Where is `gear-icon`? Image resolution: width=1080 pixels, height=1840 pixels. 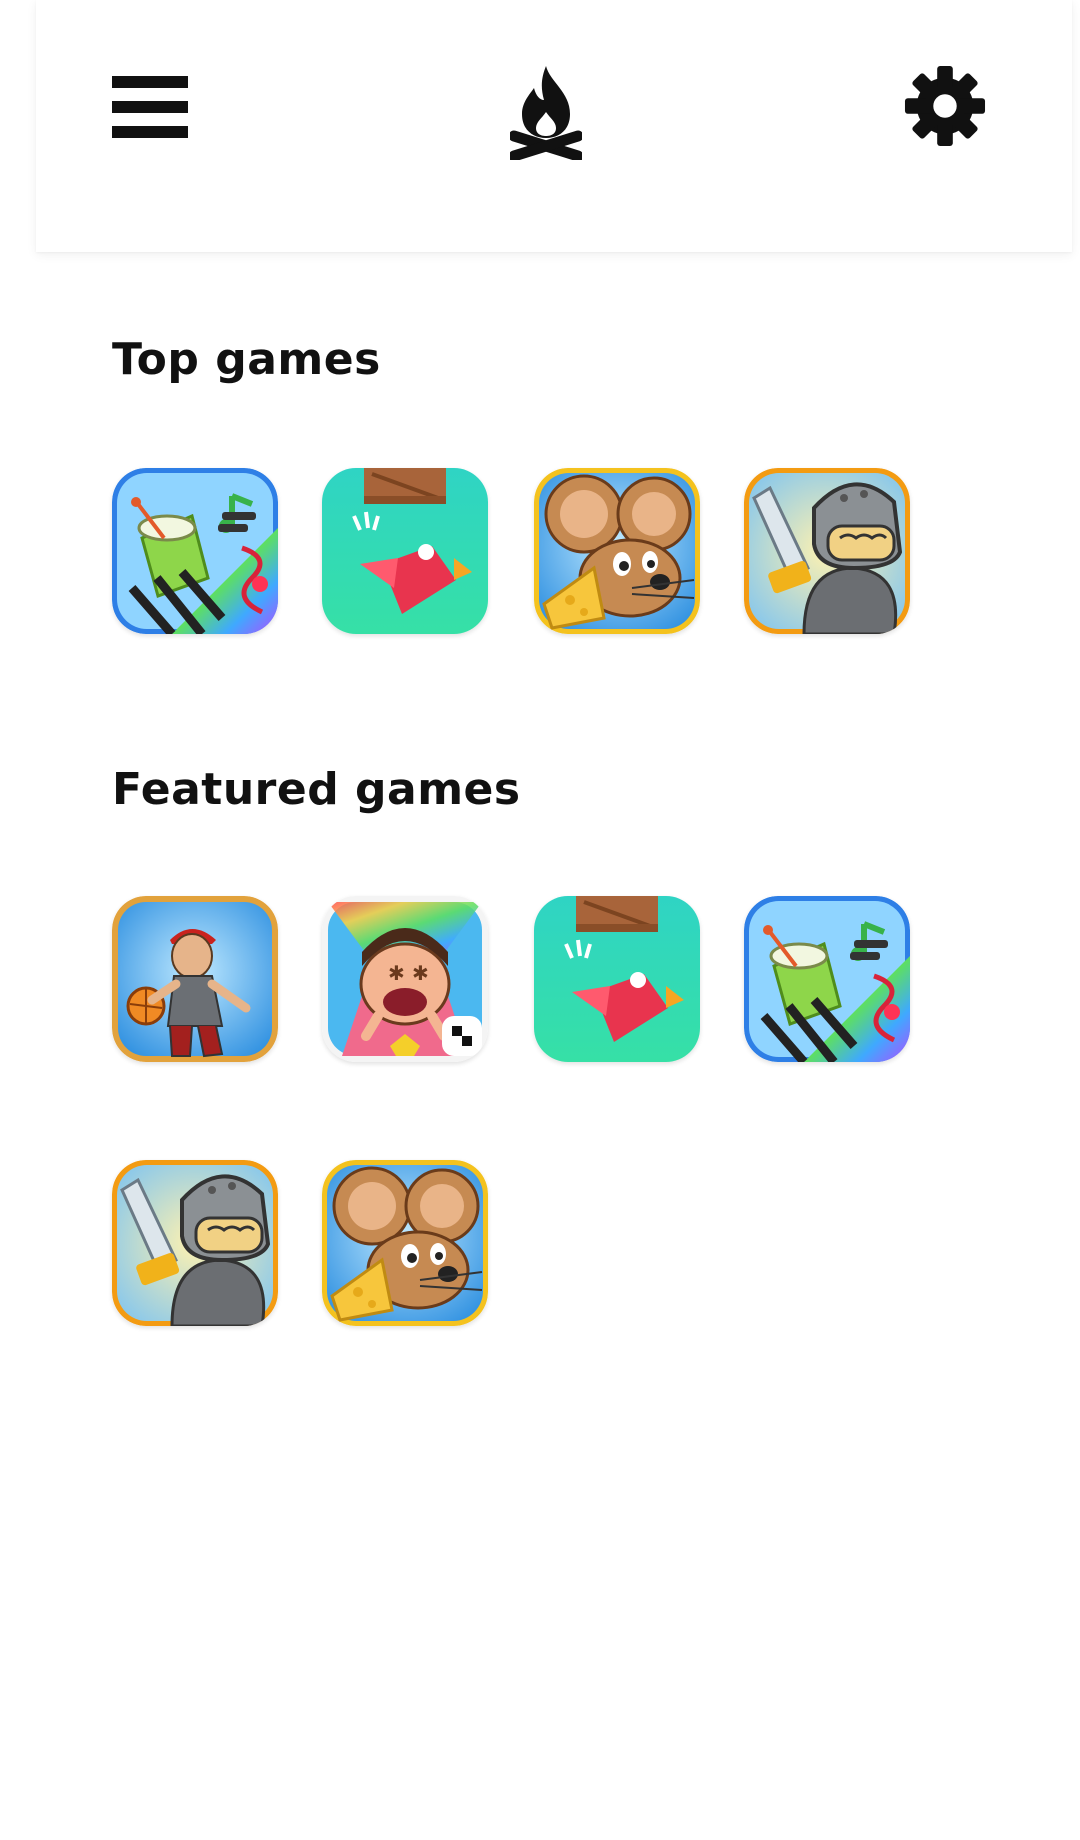 gear-icon is located at coordinates (945, 106).